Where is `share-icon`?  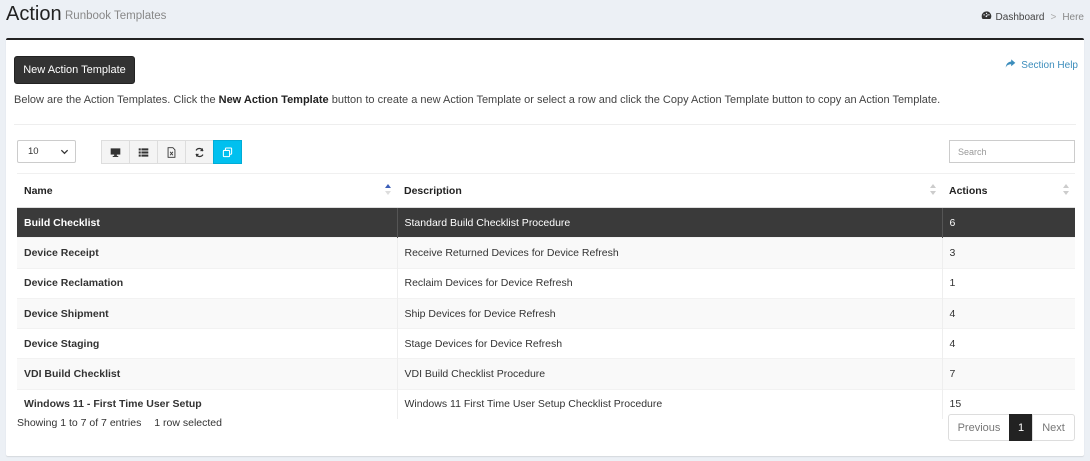
share-icon is located at coordinates (1010, 65).